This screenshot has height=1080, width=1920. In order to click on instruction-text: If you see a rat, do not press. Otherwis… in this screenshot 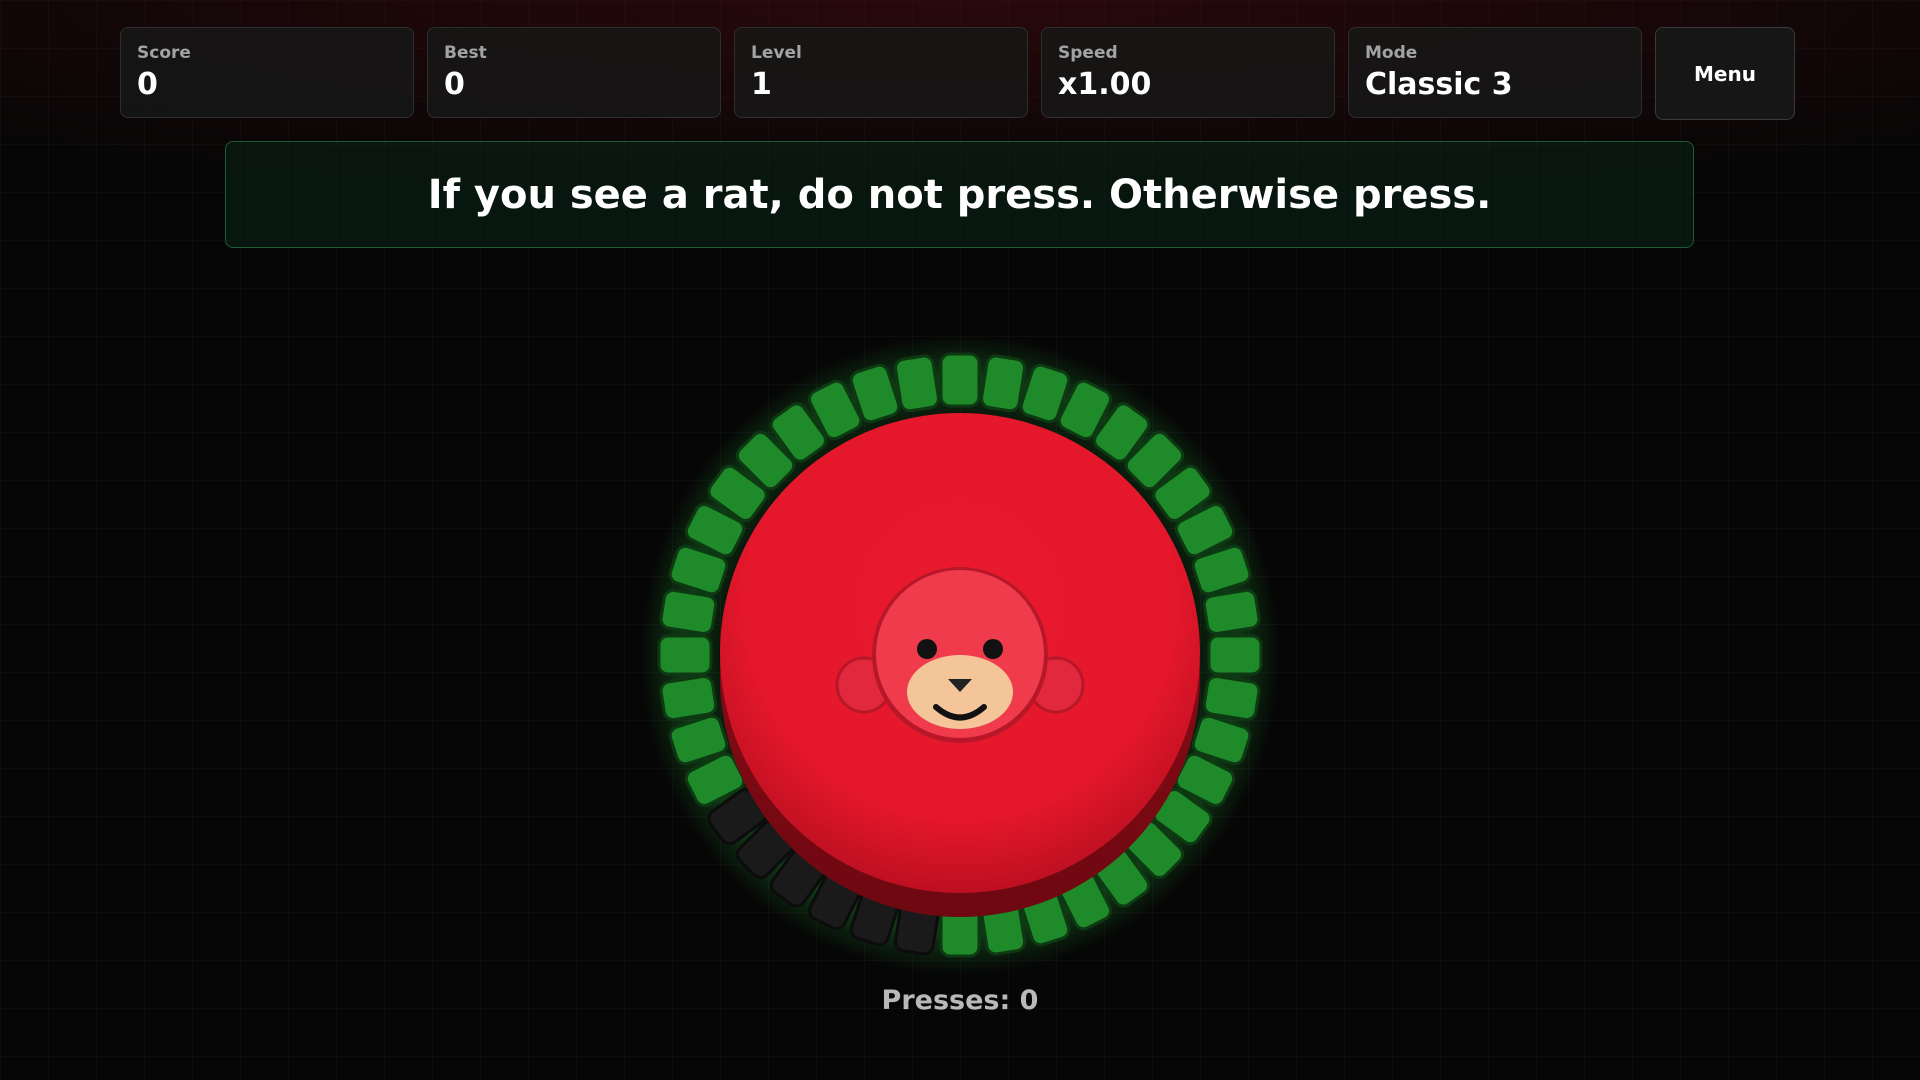, I will do `click(959, 194)`.